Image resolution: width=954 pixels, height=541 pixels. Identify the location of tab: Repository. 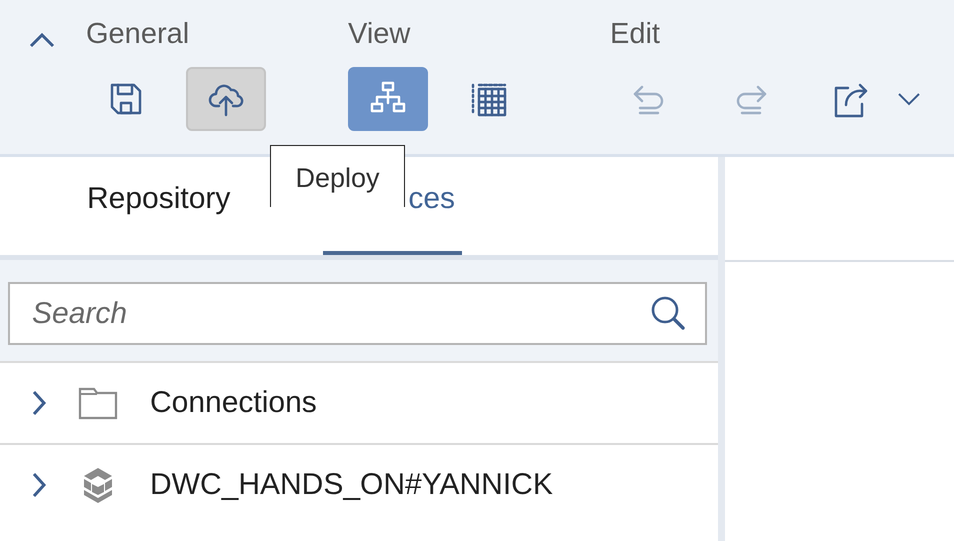
(168, 206).